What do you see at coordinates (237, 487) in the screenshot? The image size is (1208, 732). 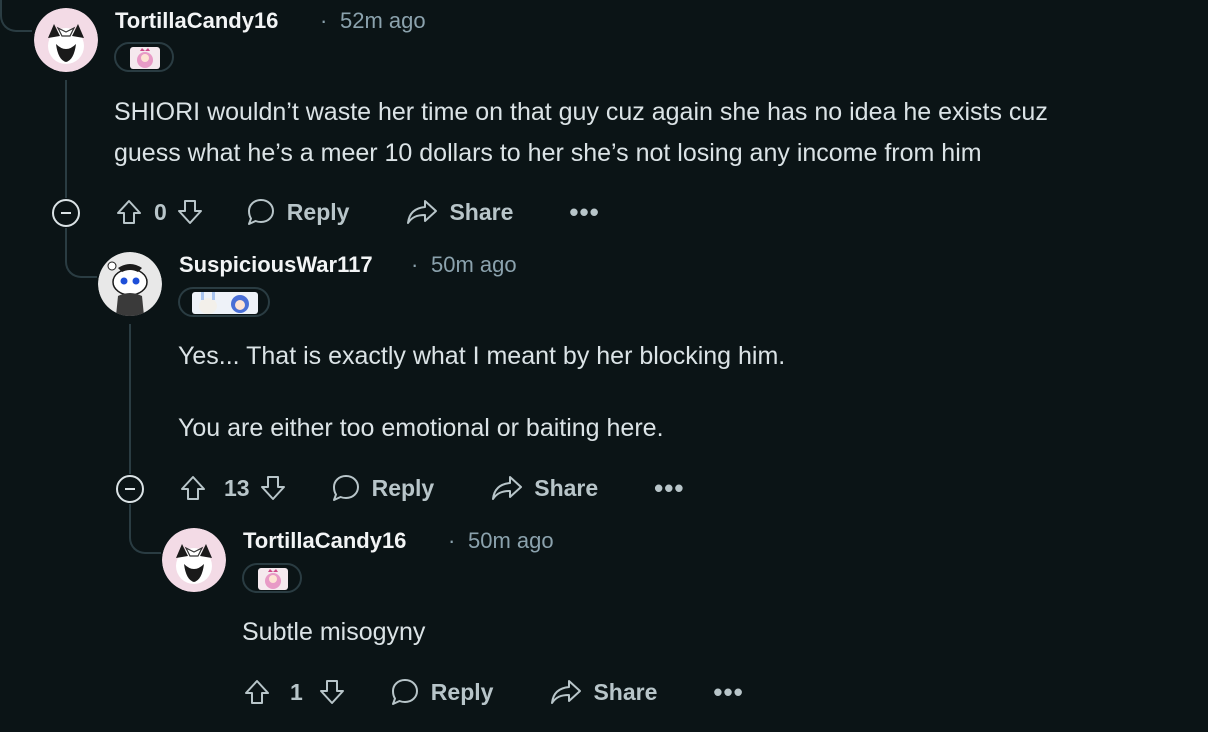 I see `vote-count: 13` at bounding box center [237, 487].